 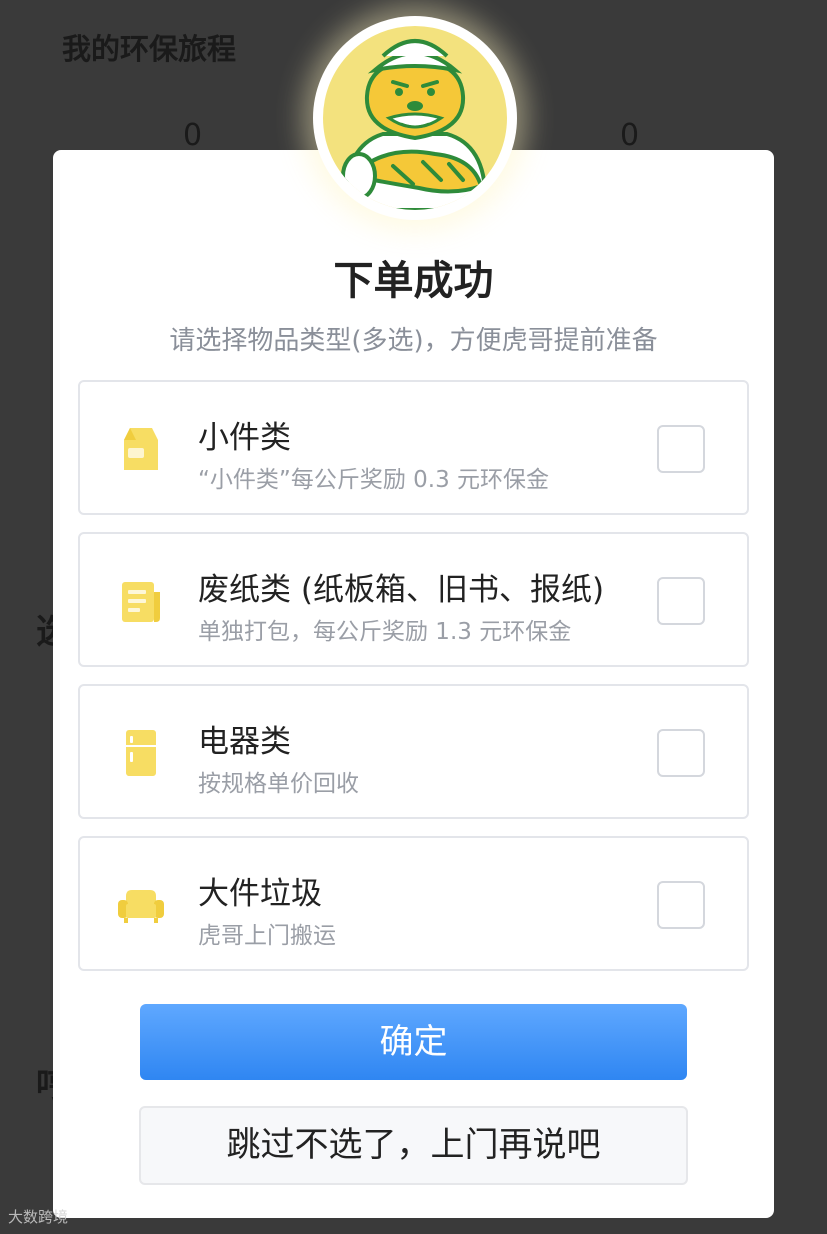 What do you see at coordinates (141, 906) in the screenshot?
I see `sofa-icon` at bounding box center [141, 906].